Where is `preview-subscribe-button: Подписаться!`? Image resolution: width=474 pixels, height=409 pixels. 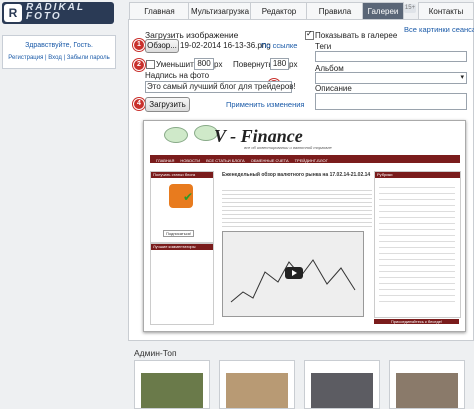
preview-subscribe-button: Подписаться! is located at coordinates (179, 233).